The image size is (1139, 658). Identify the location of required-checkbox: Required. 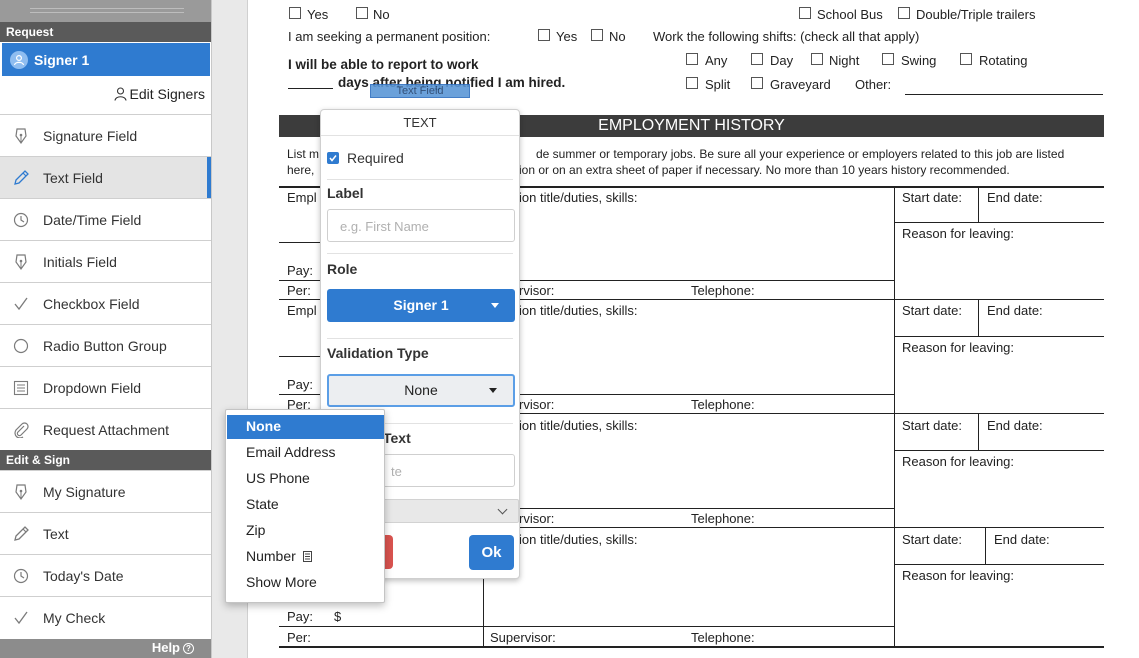
(365, 158).